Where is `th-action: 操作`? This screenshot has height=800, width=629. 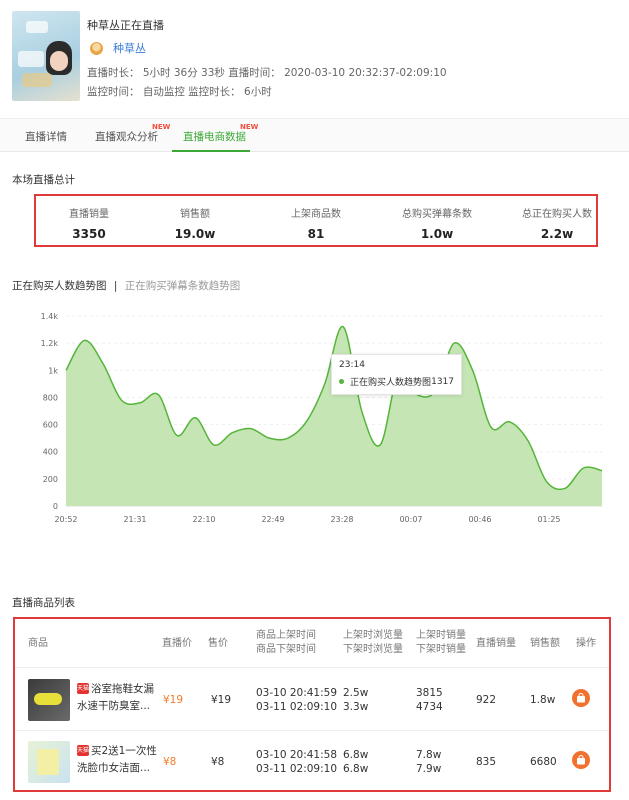 th-action: 操作 is located at coordinates (586, 644).